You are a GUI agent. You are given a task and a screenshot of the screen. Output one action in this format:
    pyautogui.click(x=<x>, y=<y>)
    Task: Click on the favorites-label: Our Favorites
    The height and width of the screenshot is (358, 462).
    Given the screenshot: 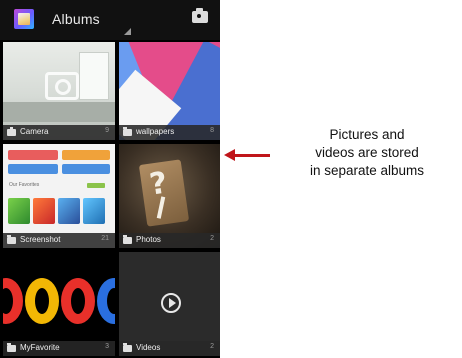 What is the action you would take?
    pyautogui.click(x=24, y=185)
    